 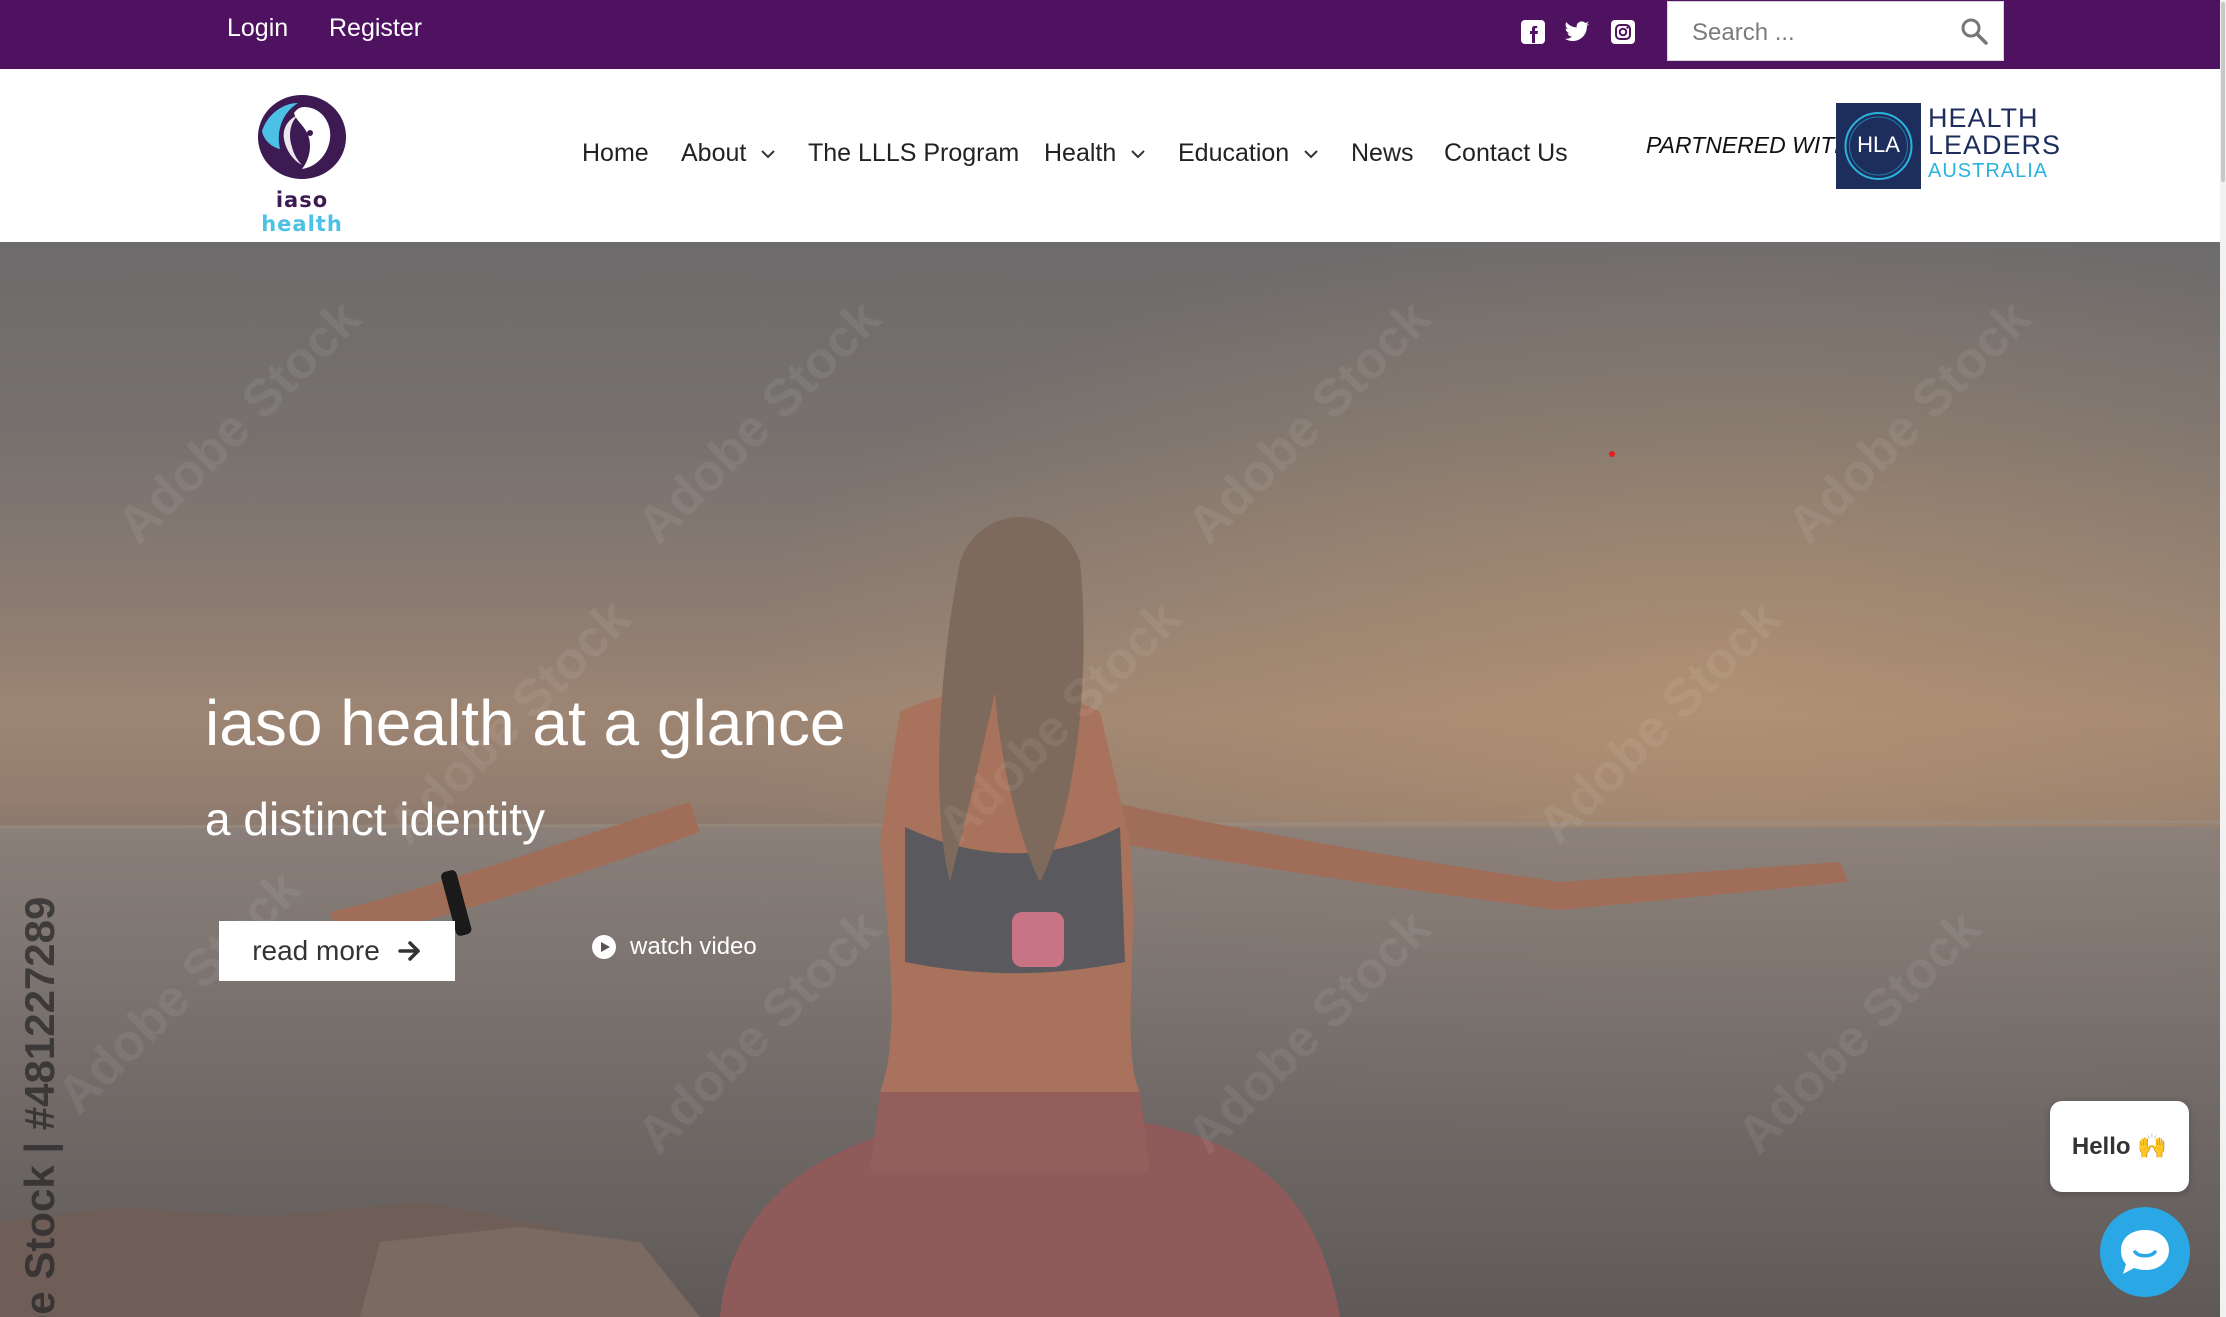 I want to click on search-input, so click(x=1822, y=33).